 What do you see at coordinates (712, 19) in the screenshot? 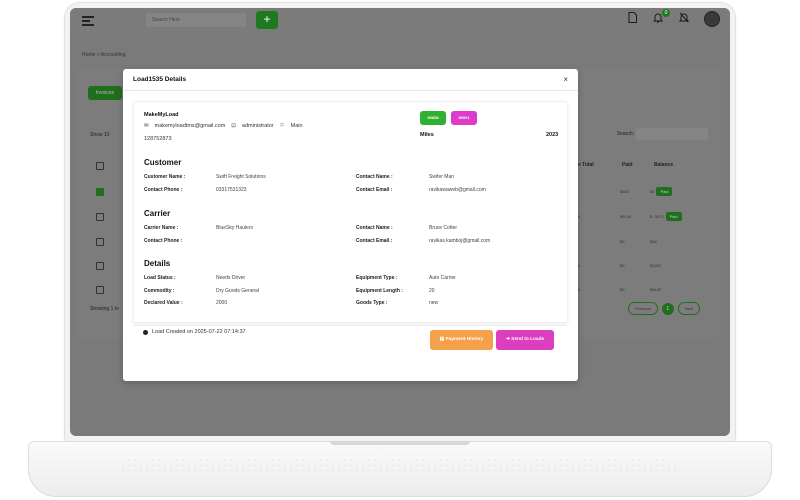
I see `avatar` at bounding box center [712, 19].